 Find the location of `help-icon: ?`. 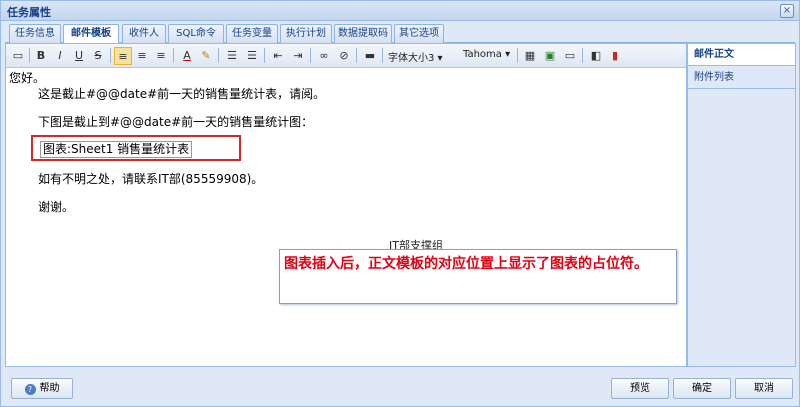

help-icon: ? is located at coordinates (30, 389).